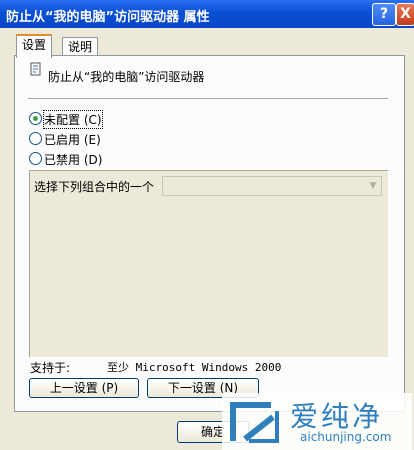 The width and height of the screenshot is (414, 450). What do you see at coordinates (108, 17) in the screenshot?
I see `window-title: 防止从“我的电脑”访问驱动器 属性` at bounding box center [108, 17].